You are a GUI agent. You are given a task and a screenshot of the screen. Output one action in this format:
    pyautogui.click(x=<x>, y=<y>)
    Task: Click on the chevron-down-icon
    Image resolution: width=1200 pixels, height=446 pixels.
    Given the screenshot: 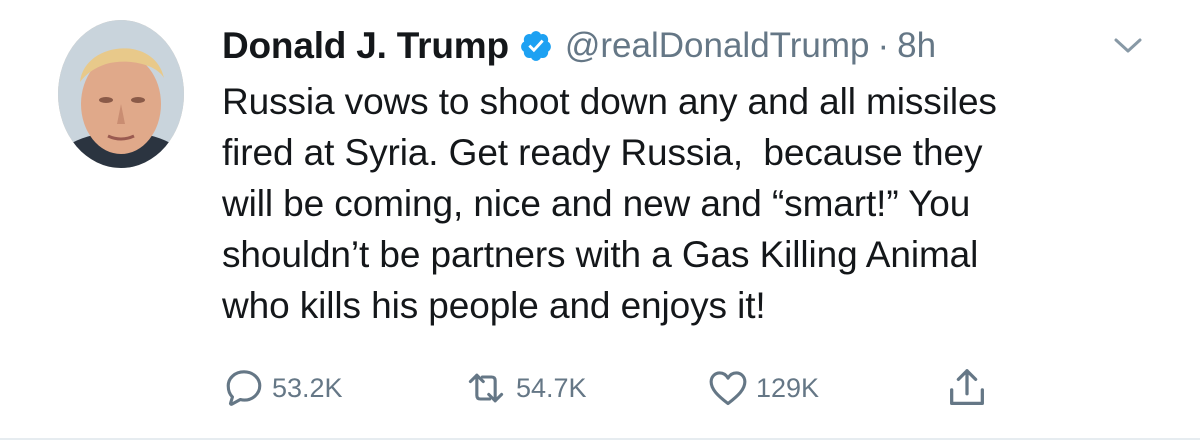 What is the action you would take?
    pyautogui.click(x=1128, y=46)
    